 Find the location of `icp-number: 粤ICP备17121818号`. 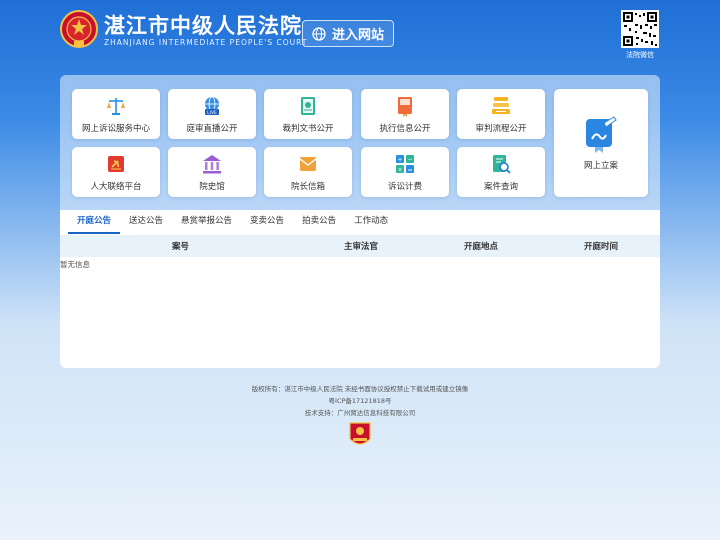

icp-number: 粤ICP备17121818号 is located at coordinates (360, 401).